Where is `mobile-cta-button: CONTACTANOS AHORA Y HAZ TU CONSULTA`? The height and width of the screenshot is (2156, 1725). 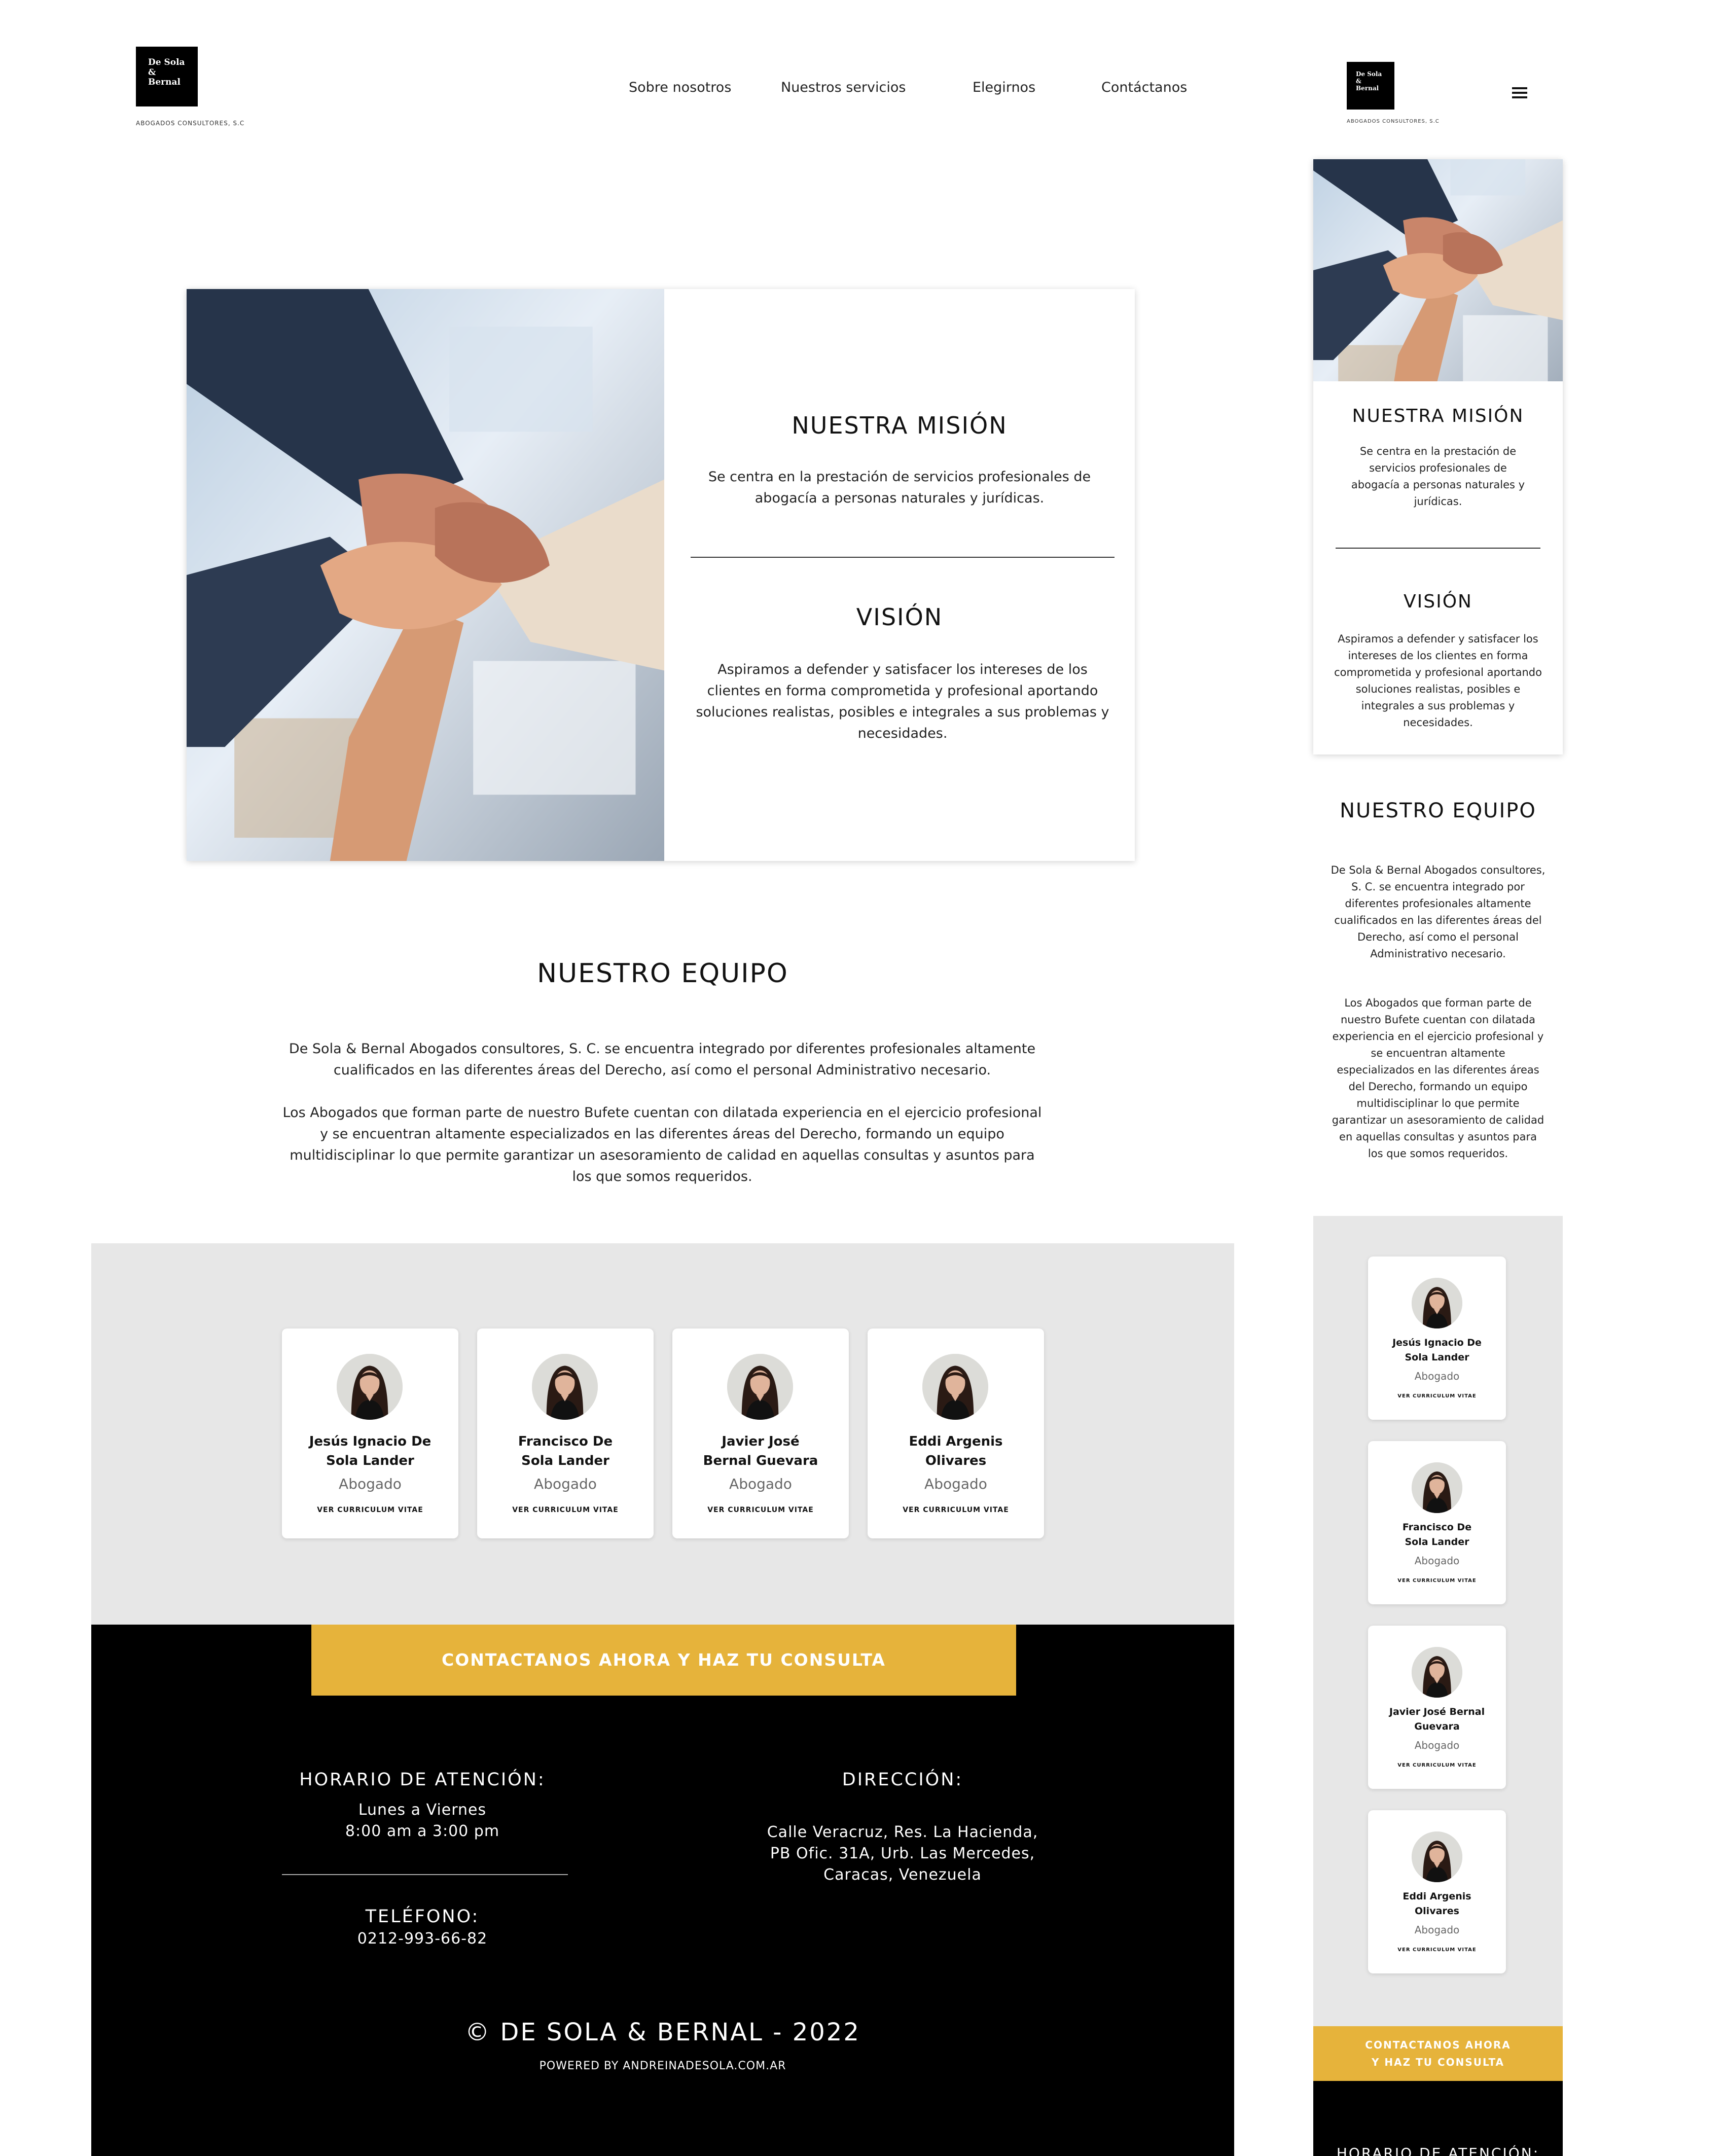
mobile-cta-button: CONTACTANOS AHORA Y HAZ TU CONSULTA is located at coordinates (1438, 2053).